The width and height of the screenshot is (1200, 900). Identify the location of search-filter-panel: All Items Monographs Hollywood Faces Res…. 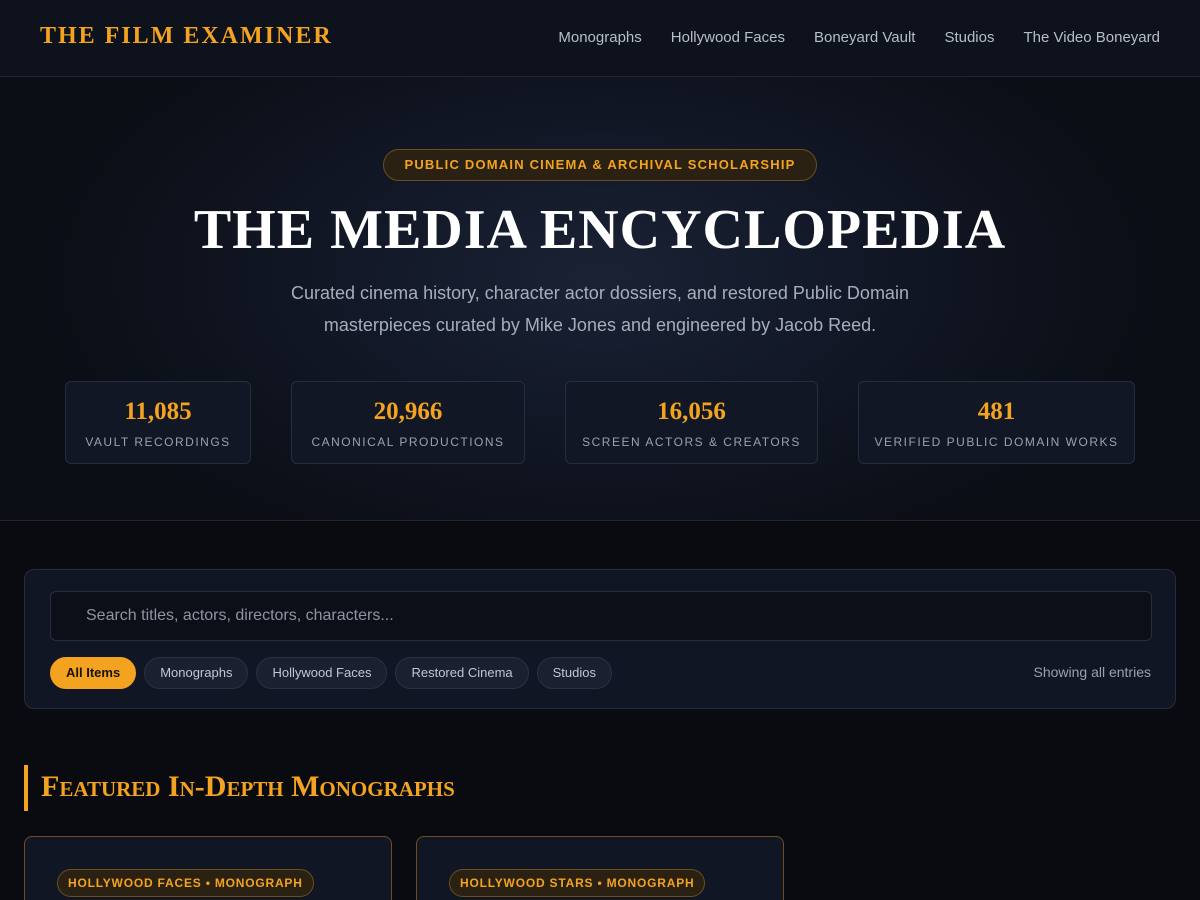
(600, 639).